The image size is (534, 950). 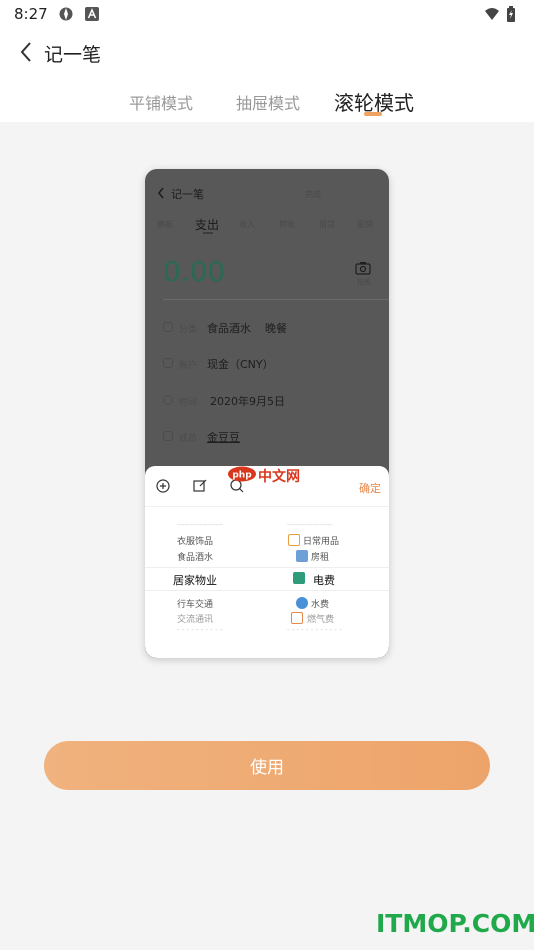 I want to click on use-button: 使用, so click(x=267, y=765).